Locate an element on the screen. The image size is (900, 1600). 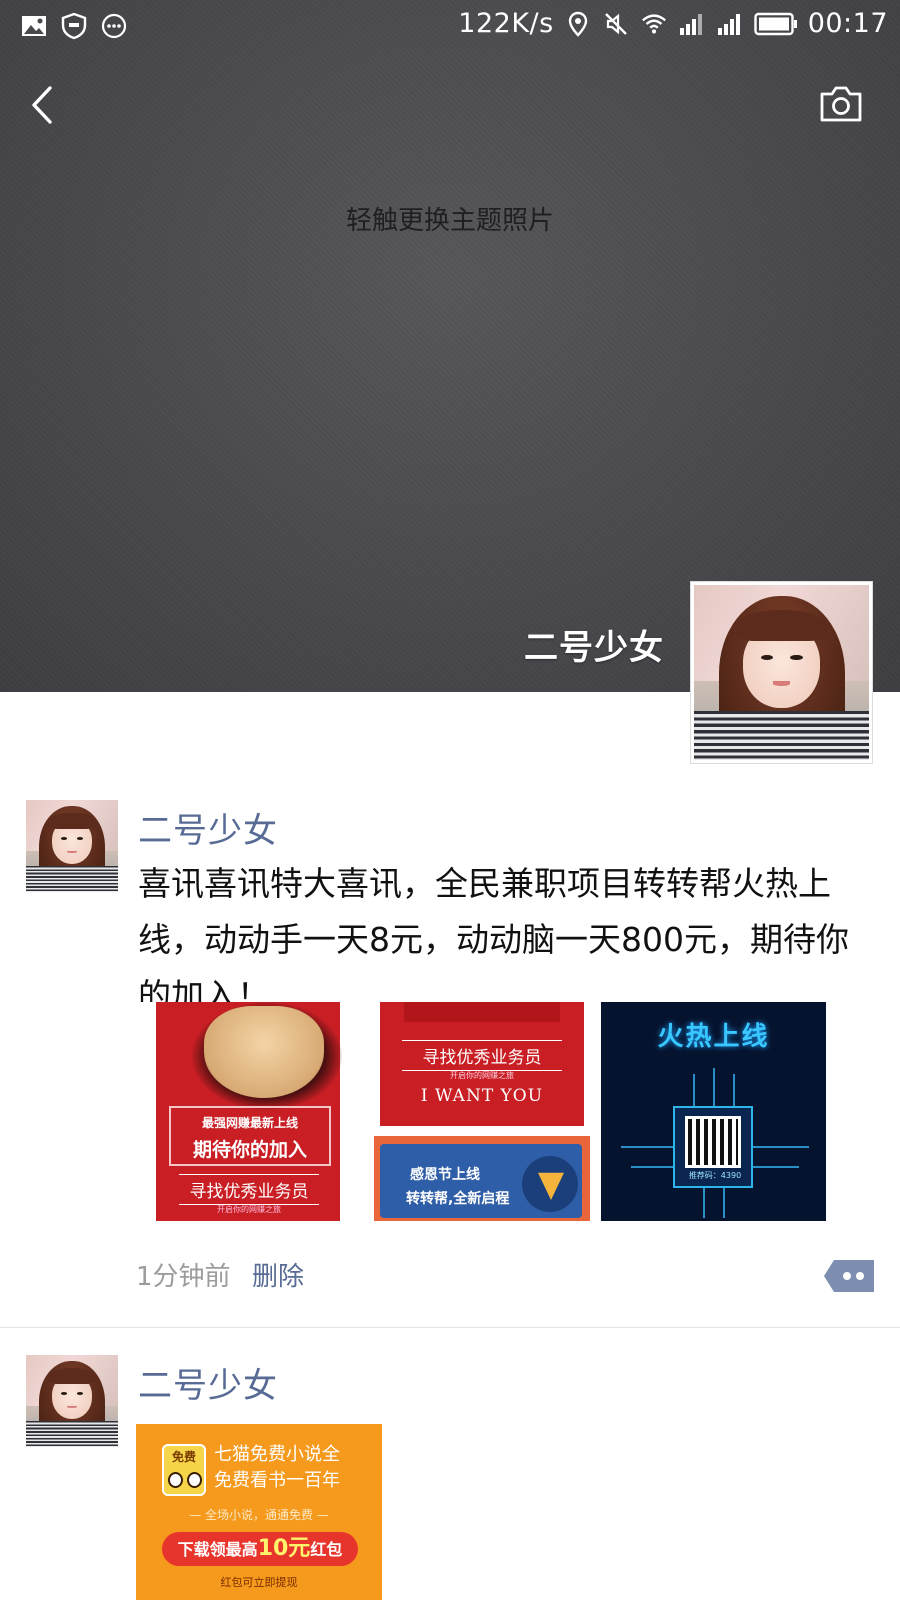
poster-banner: 最强网赚最新上线 期待你的加入 is located at coordinates (250, 1136).